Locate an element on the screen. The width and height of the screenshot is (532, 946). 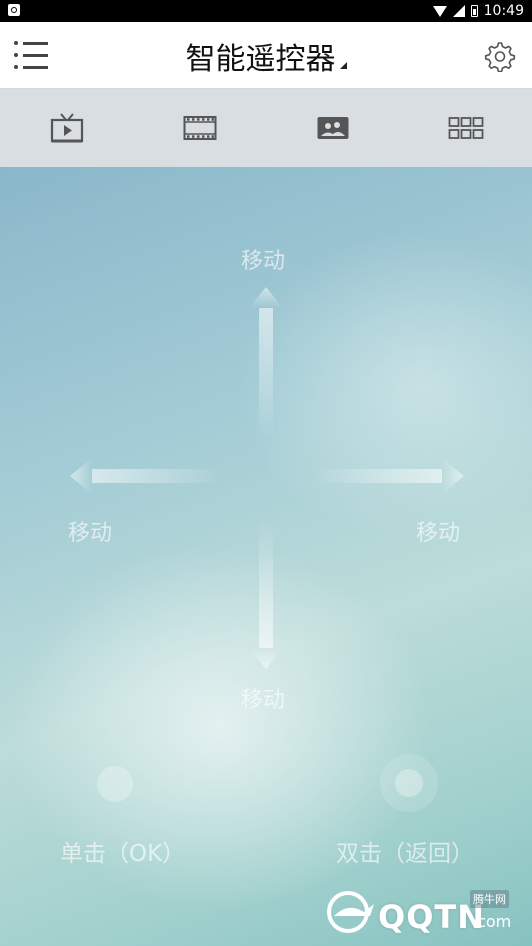
grid-icon is located at coordinates (465, 128).